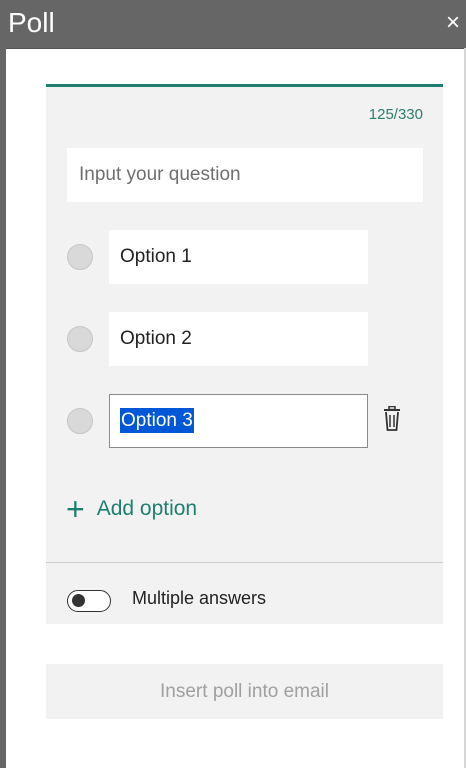 This screenshot has width=466, height=768. I want to click on option-row: Option 2, so click(247, 339).